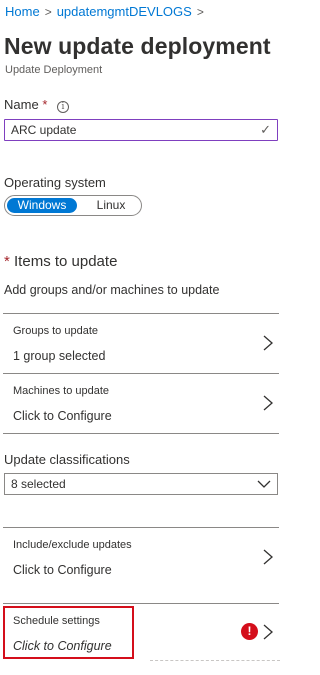 This screenshot has width=320, height=675. Describe the element at coordinates (54, 70) in the screenshot. I see `page-subtitle: Update Deployment` at that location.